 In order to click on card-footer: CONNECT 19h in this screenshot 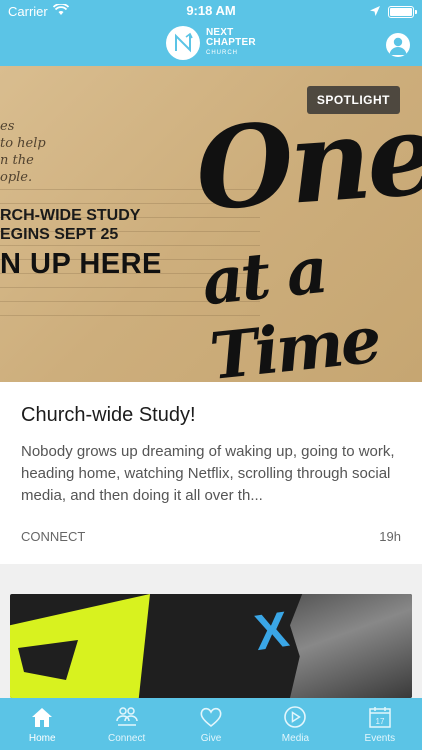, I will do `click(211, 536)`.